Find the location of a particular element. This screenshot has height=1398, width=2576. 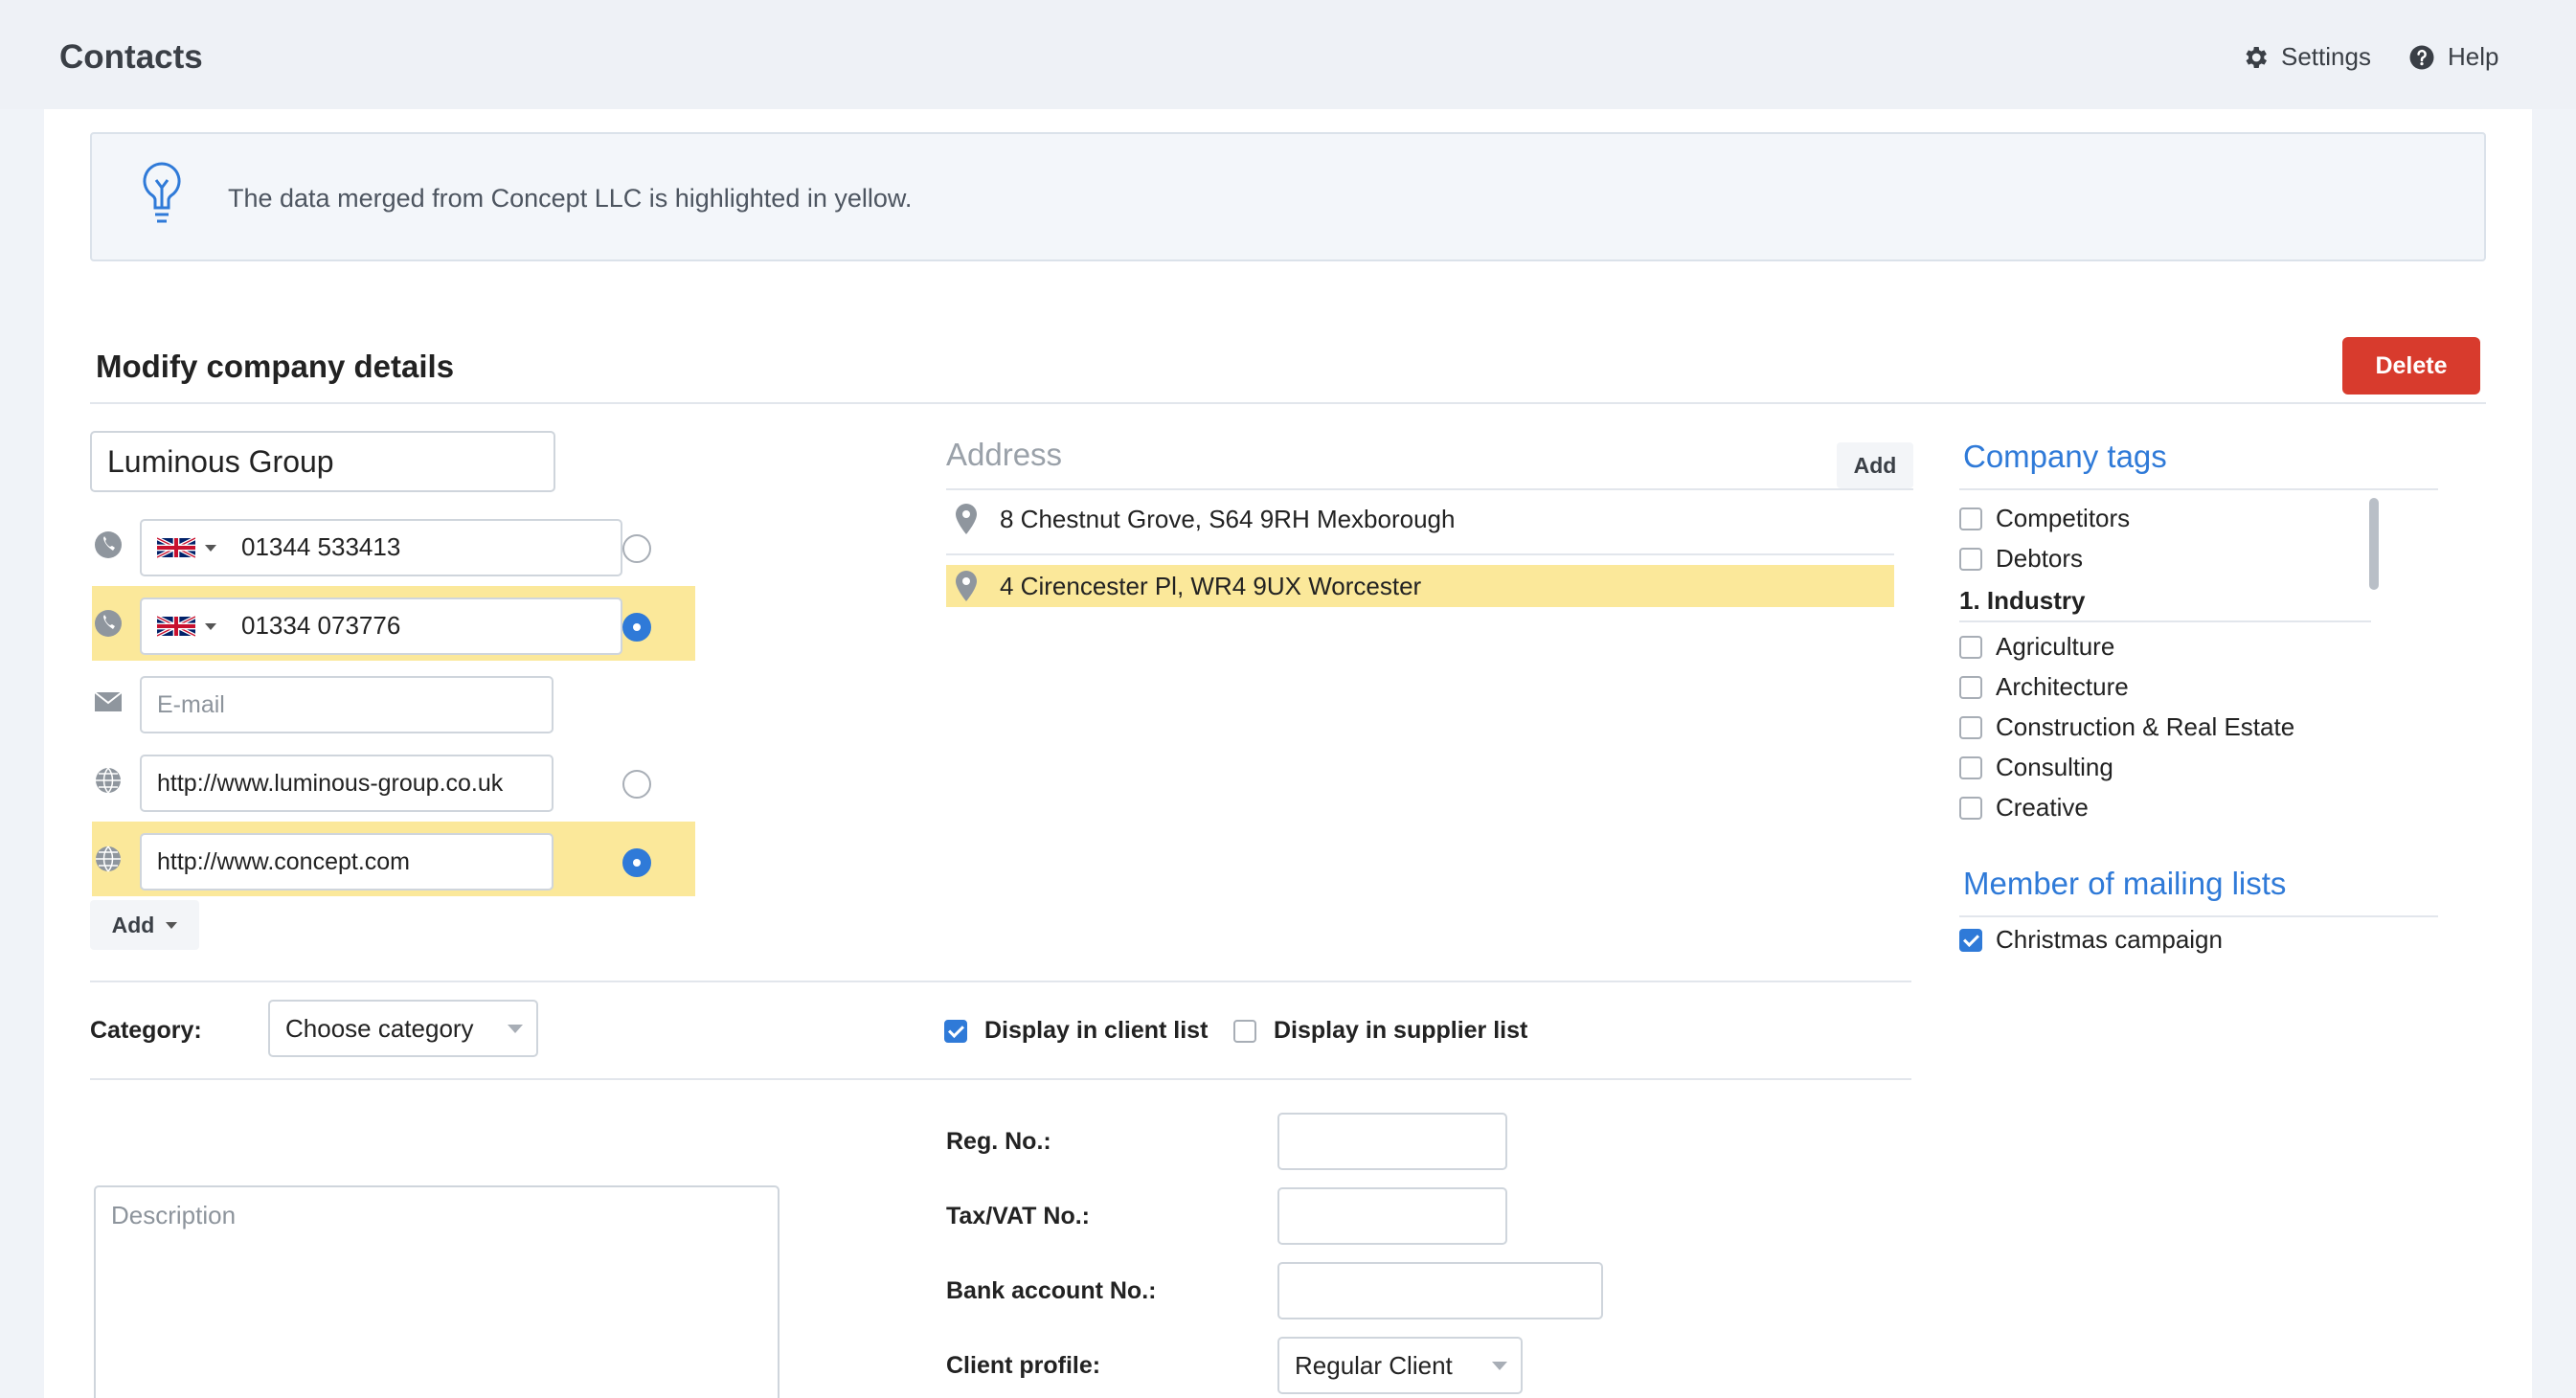

address-title: Address is located at coordinates (1004, 454).